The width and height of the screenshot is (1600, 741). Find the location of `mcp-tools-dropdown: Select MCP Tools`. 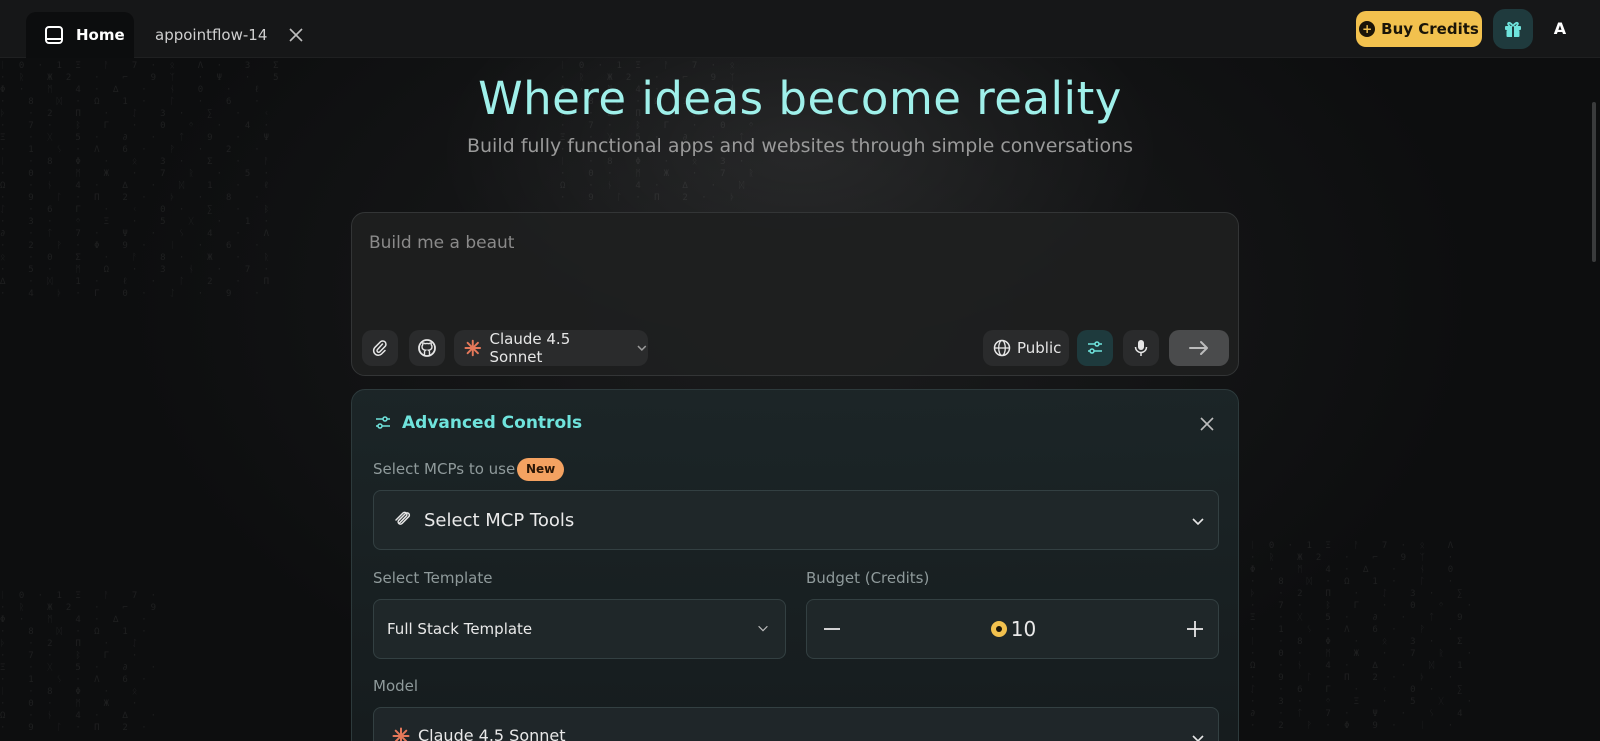

mcp-tools-dropdown: Select MCP Tools is located at coordinates (796, 520).